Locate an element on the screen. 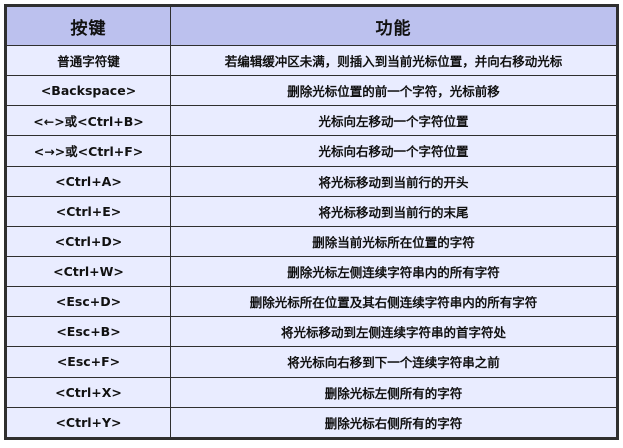 This screenshot has height=448, width=623. table-row: <Ctrl+E> 将光标移动到当前行的末尾 is located at coordinates (311, 211).